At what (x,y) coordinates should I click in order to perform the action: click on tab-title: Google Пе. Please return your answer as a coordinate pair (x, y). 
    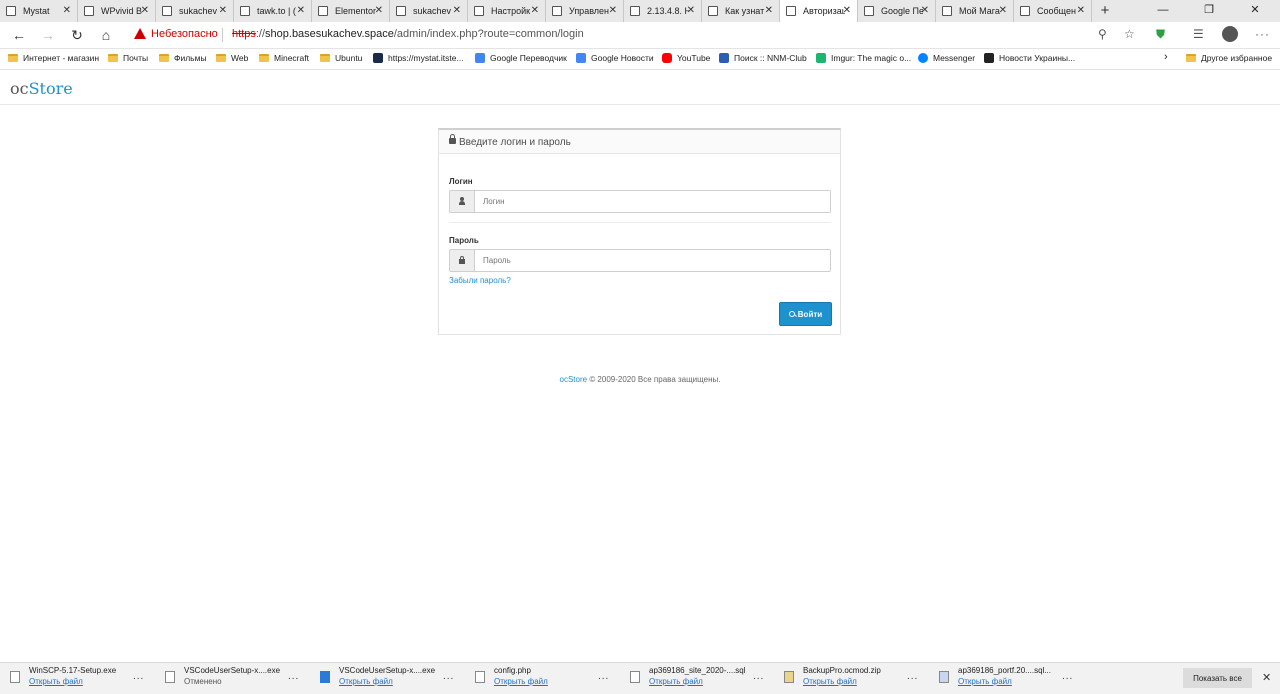
    Looking at the image, I should click on (902, 11).